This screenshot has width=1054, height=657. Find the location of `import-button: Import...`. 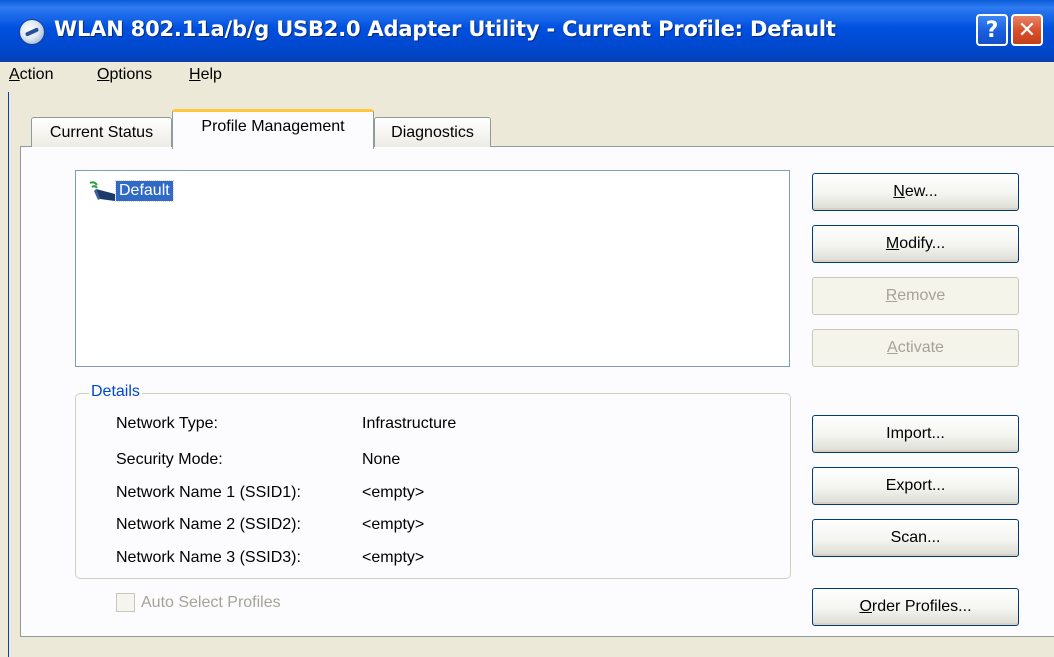

import-button: Import... is located at coordinates (915, 434).